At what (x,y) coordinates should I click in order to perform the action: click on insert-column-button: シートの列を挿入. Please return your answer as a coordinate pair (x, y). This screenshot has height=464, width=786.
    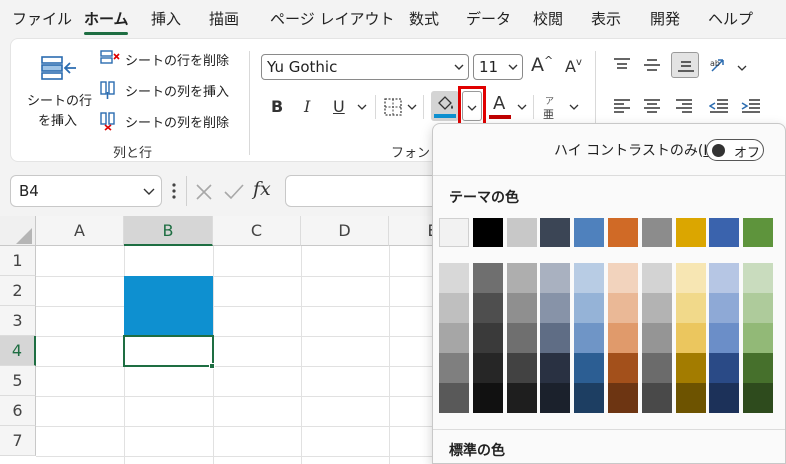
    Looking at the image, I should click on (177, 90).